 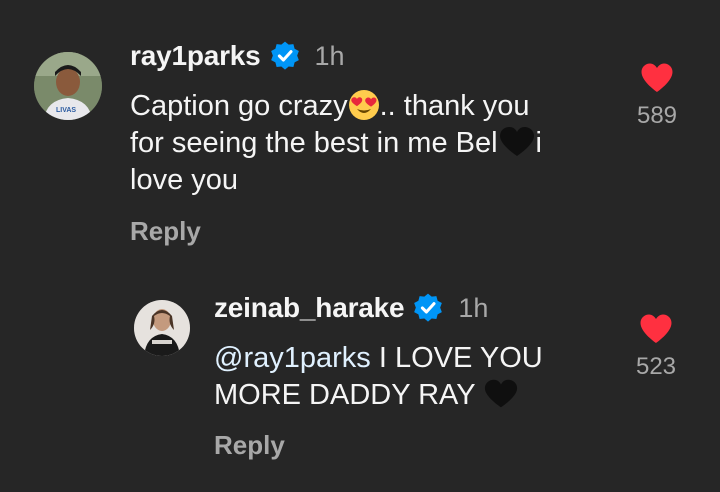 I want to click on comment-text-segment: i, so click(x=538, y=143).